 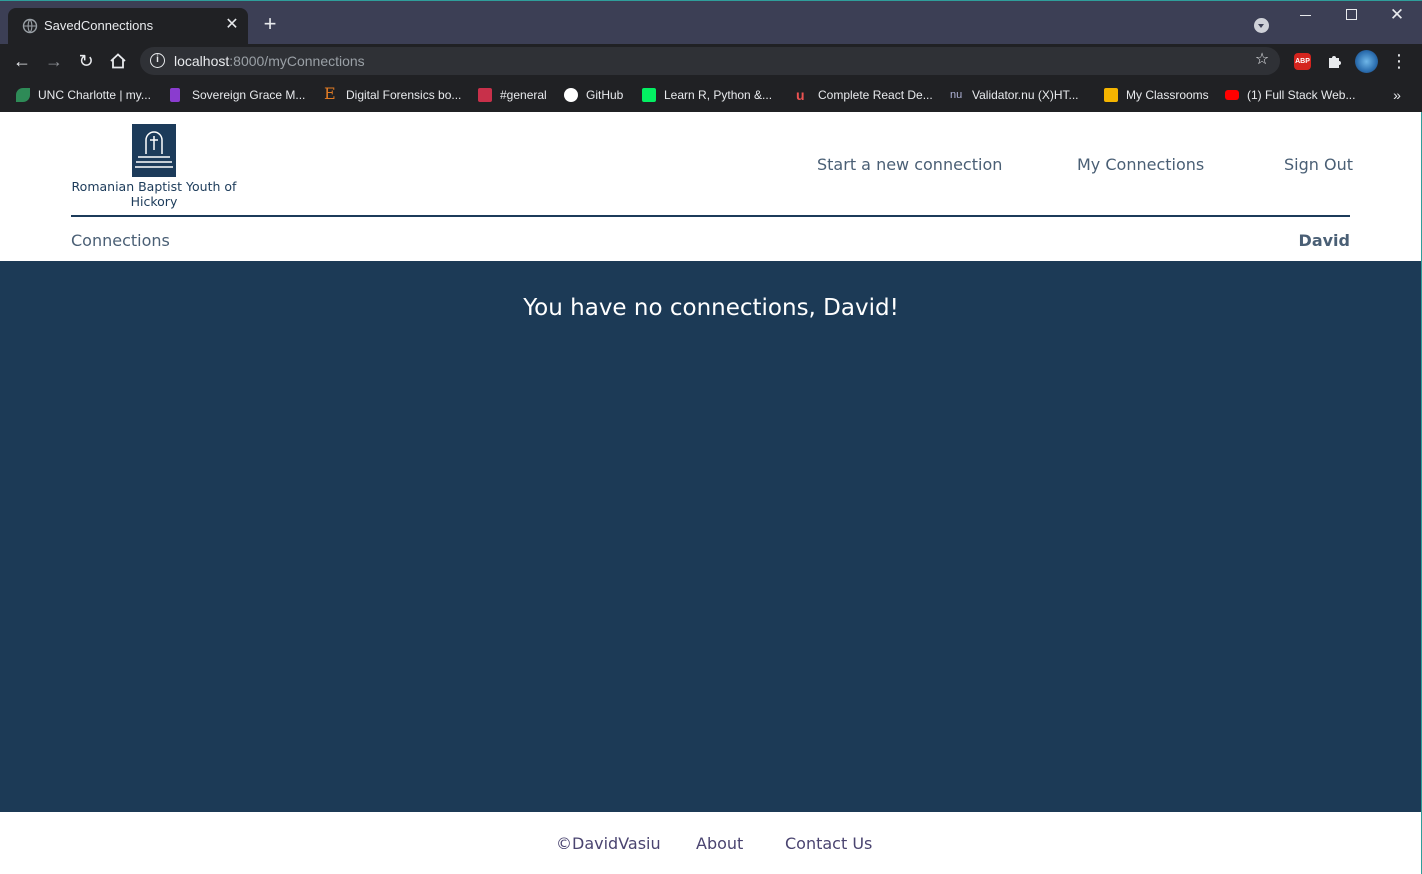 What do you see at coordinates (649, 95) in the screenshot?
I see `datacamp-icon` at bounding box center [649, 95].